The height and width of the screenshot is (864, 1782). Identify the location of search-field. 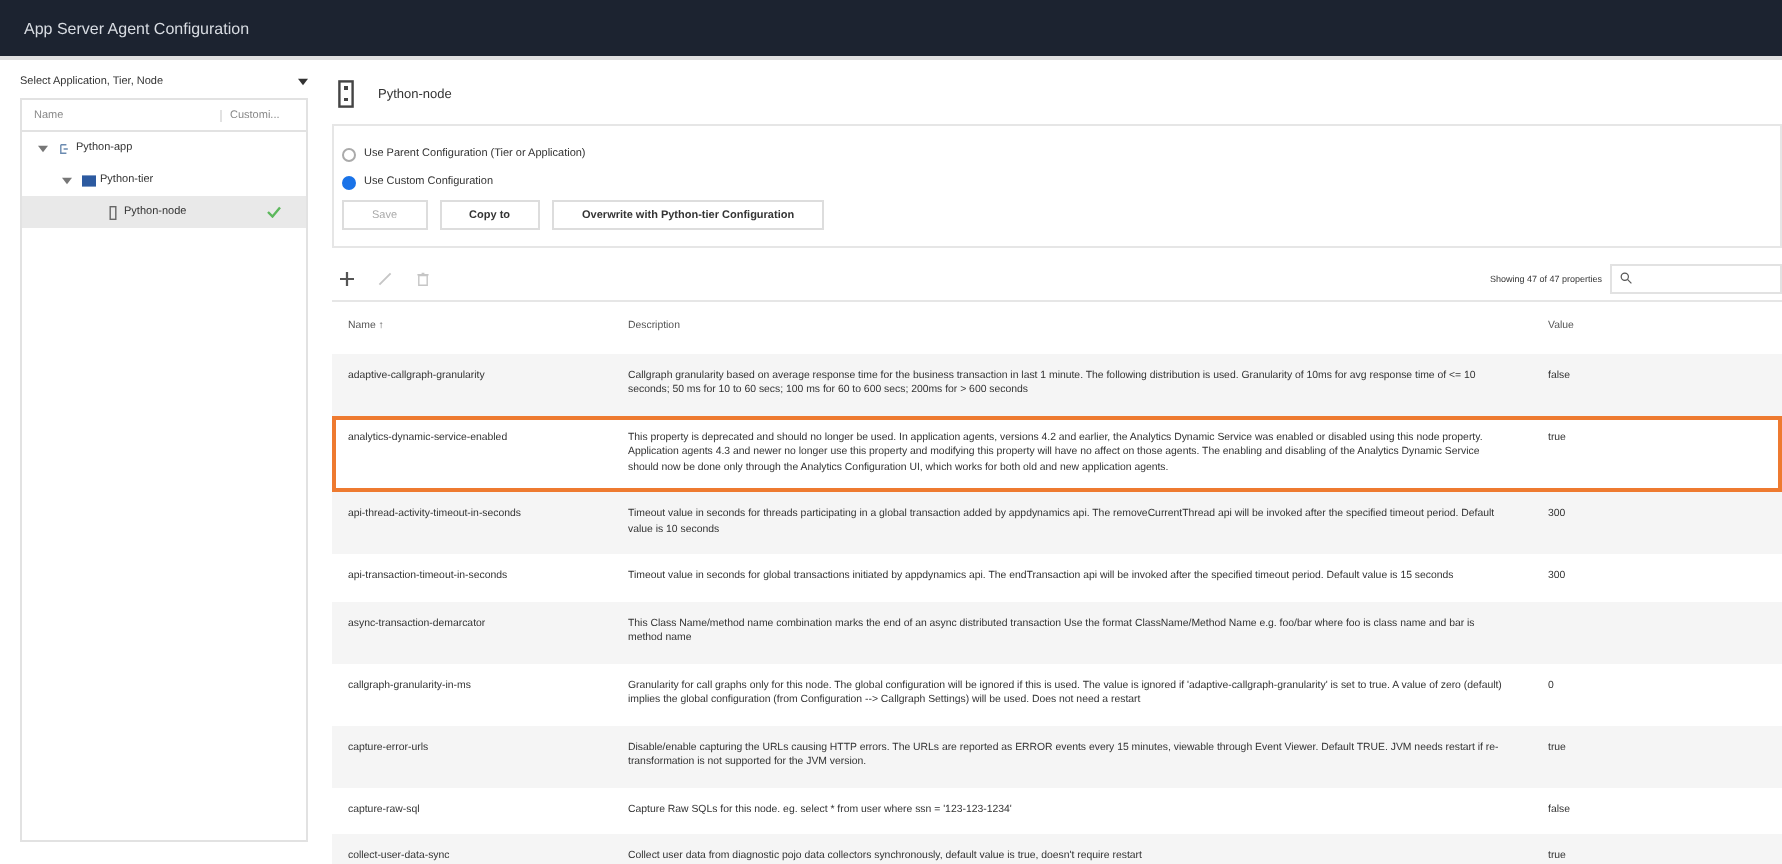
(1696, 278).